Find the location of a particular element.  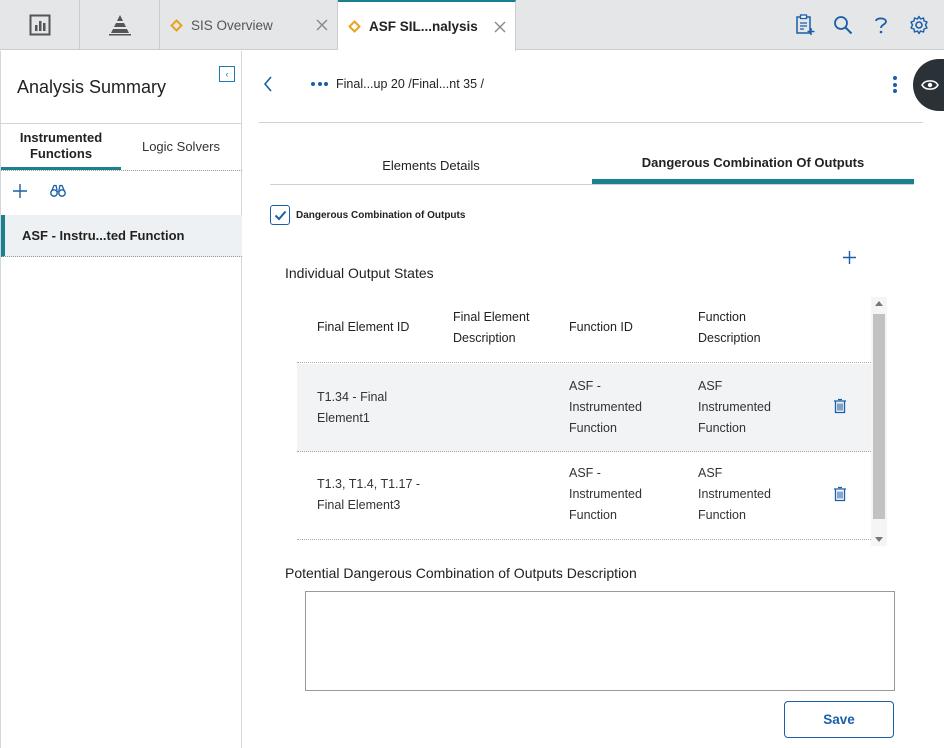

back-button is located at coordinates (268, 86).